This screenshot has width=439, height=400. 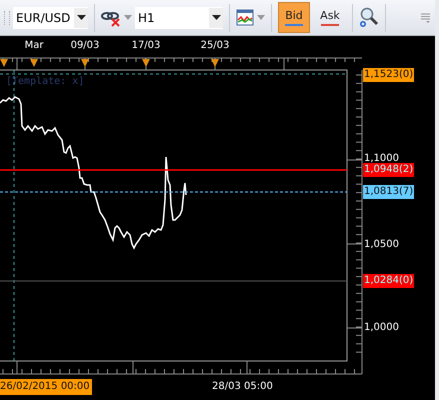 What do you see at coordinates (34, 45) in the screenshot?
I see `date-label: Mar` at bounding box center [34, 45].